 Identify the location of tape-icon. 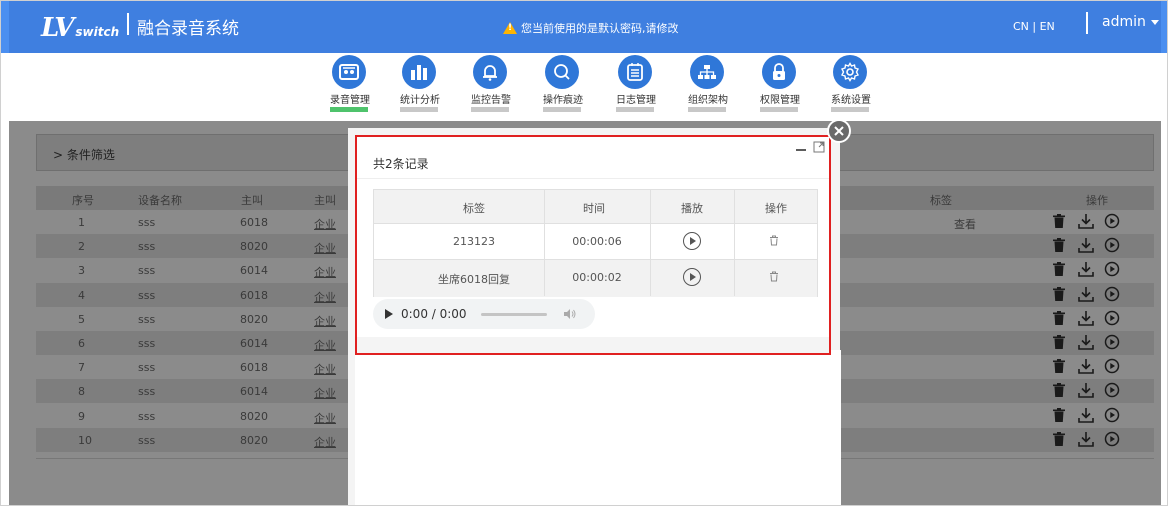
(349, 72).